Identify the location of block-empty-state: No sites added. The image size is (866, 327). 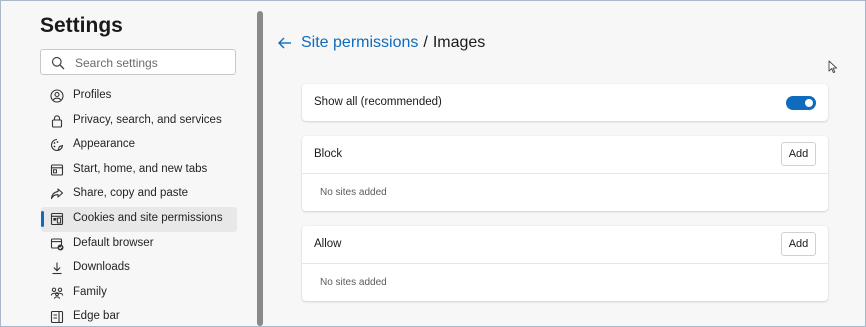
(565, 192).